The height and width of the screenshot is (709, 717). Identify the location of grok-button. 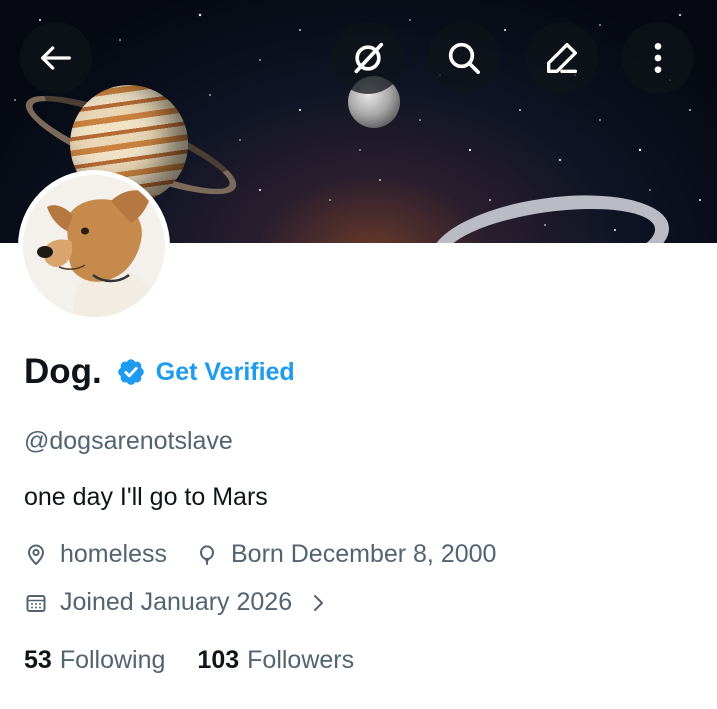
(368, 58).